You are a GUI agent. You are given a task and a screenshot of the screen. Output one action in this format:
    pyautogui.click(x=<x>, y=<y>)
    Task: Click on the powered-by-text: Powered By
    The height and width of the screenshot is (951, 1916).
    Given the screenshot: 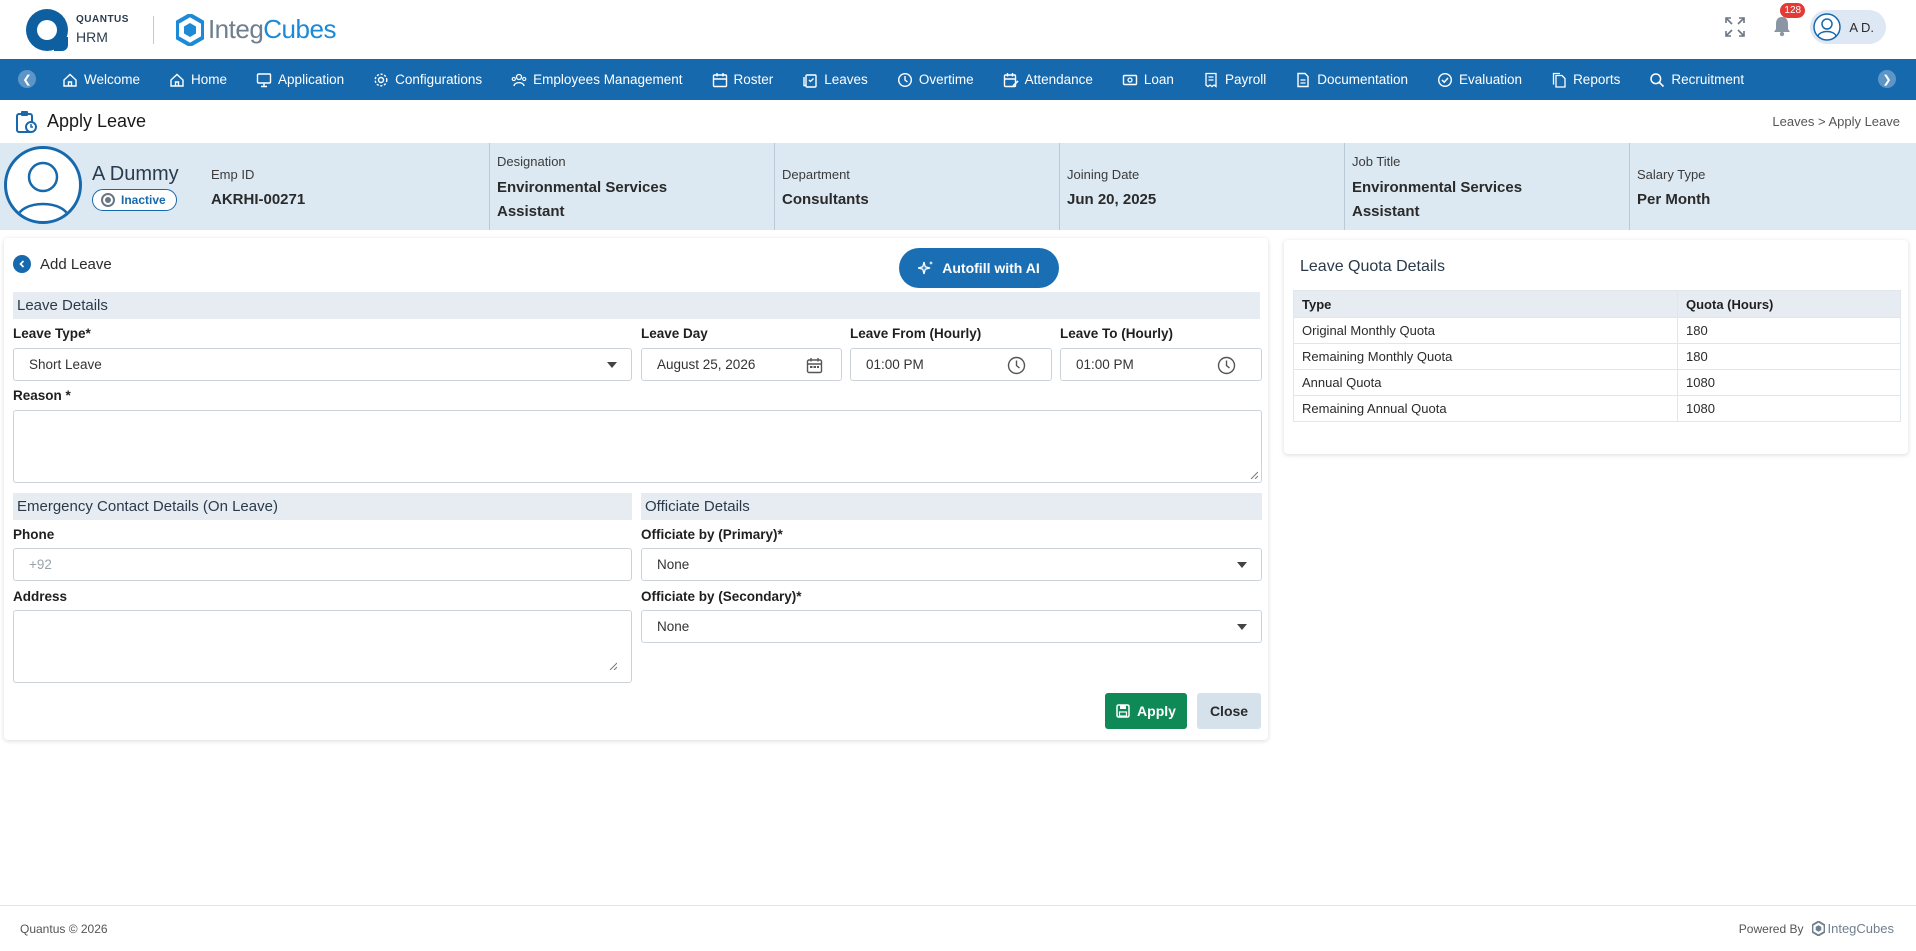 What is the action you would take?
    pyautogui.click(x=1771, y=928)
    